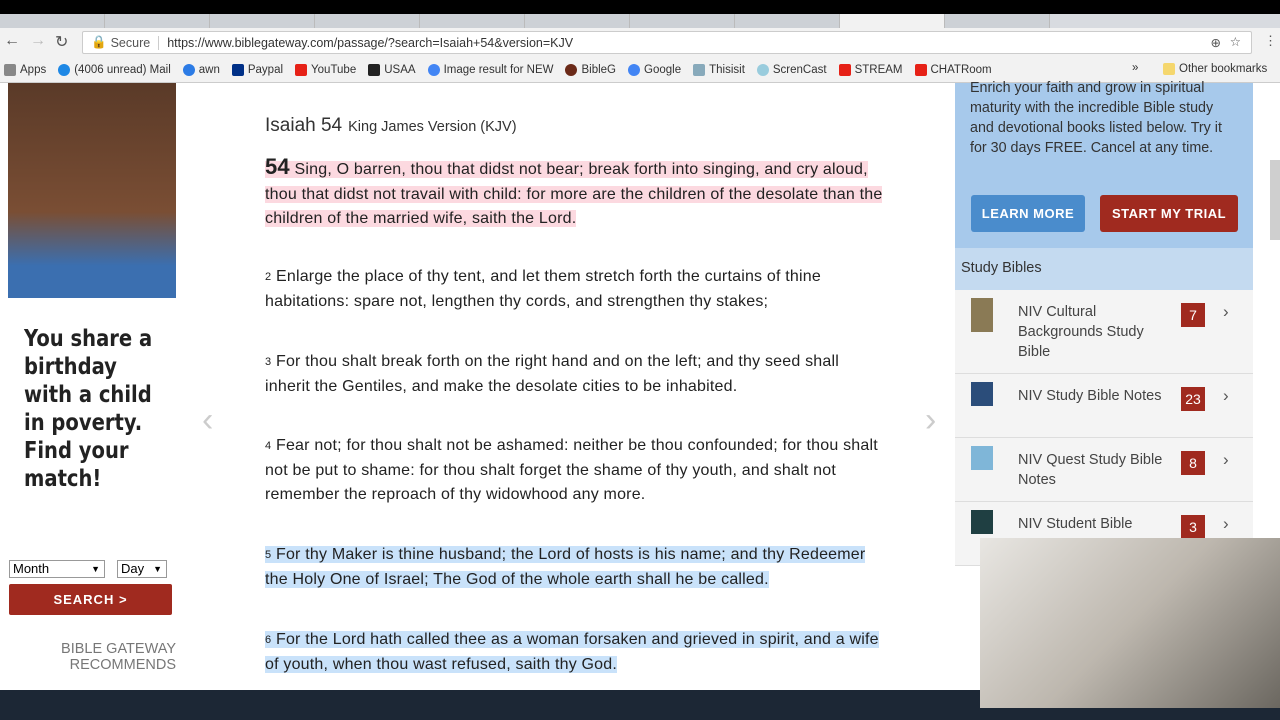  What do you see at coordinates (590, 69) in the screenshot?
I see `bookmark-bibleg: BibleG` at bounding box center [590, 69].